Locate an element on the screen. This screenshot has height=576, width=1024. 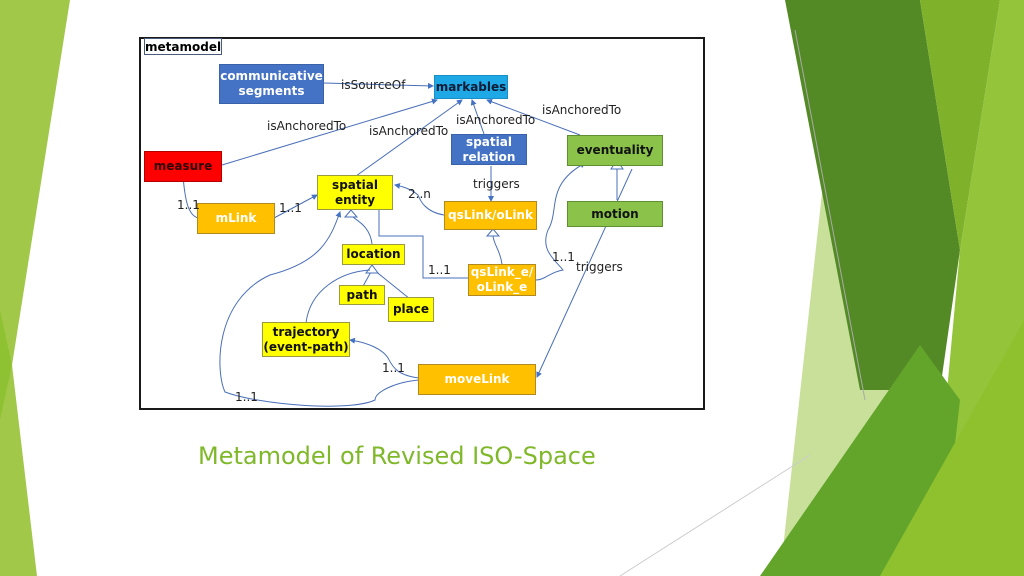
edge-label-anchored-measure: isAnchoredTo is located at coordinates (307, 126).